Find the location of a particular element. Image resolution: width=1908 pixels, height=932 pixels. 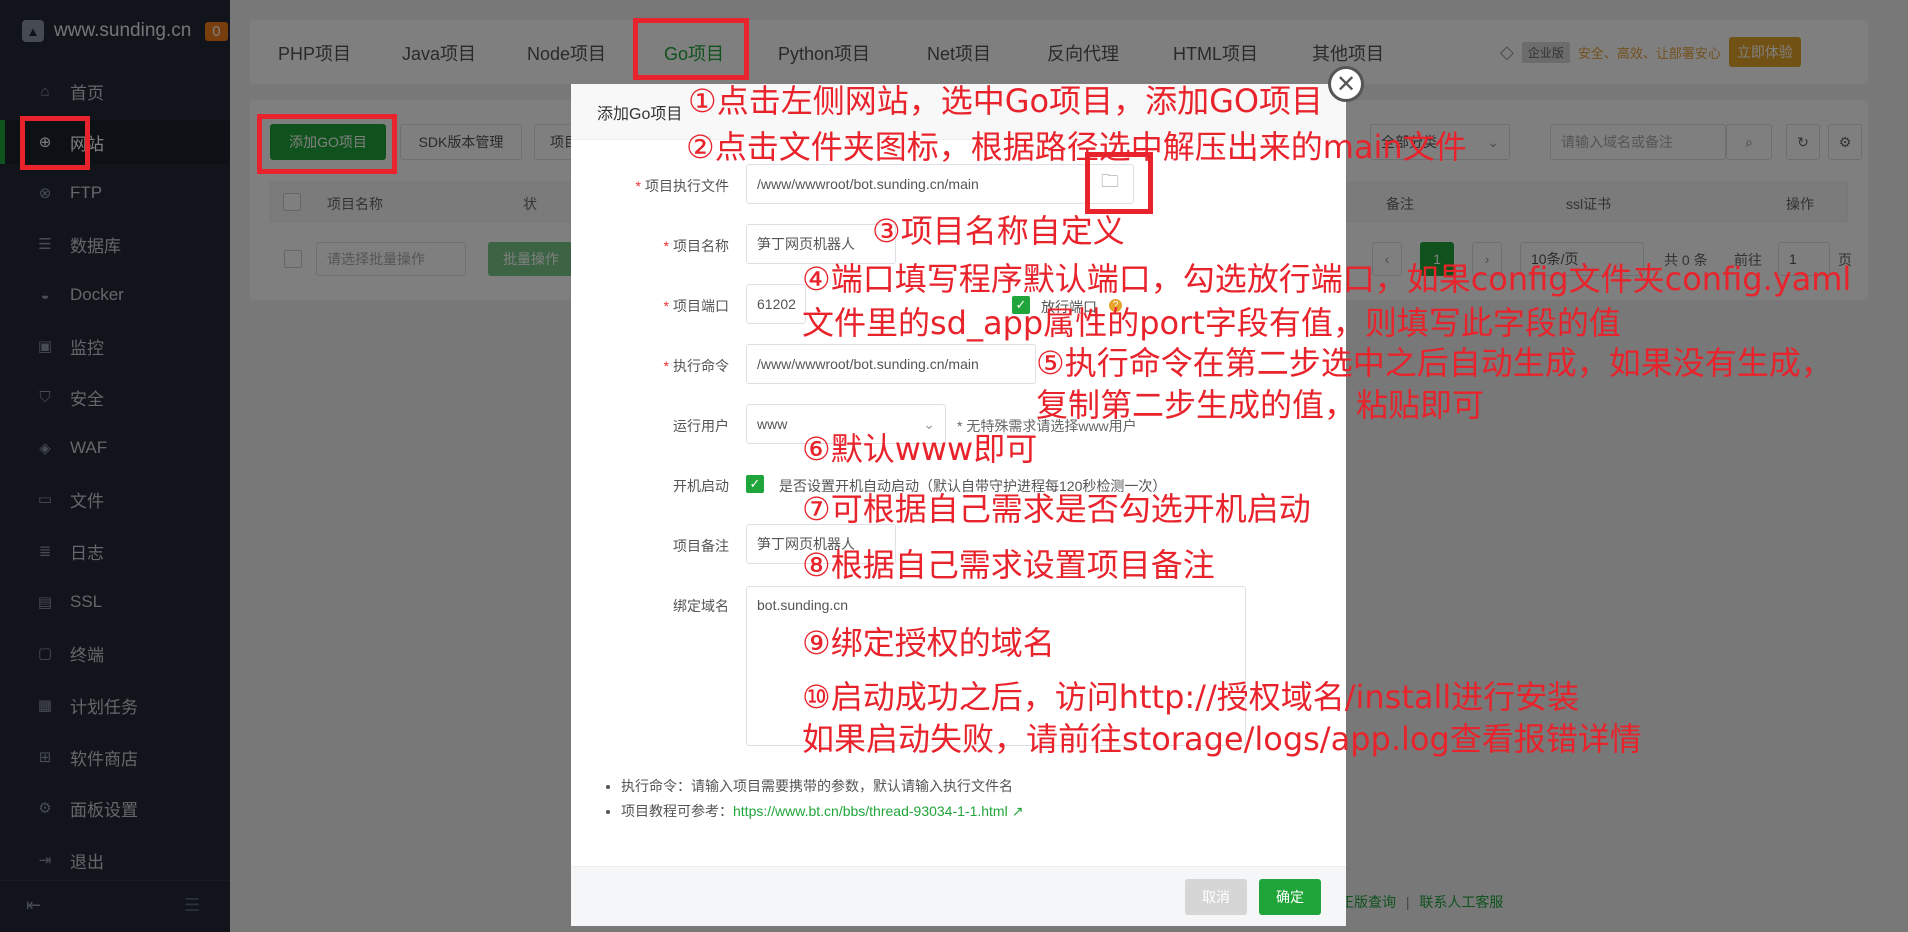

project-port-label-text: 项目端口 is located at coordinates (701, 306).